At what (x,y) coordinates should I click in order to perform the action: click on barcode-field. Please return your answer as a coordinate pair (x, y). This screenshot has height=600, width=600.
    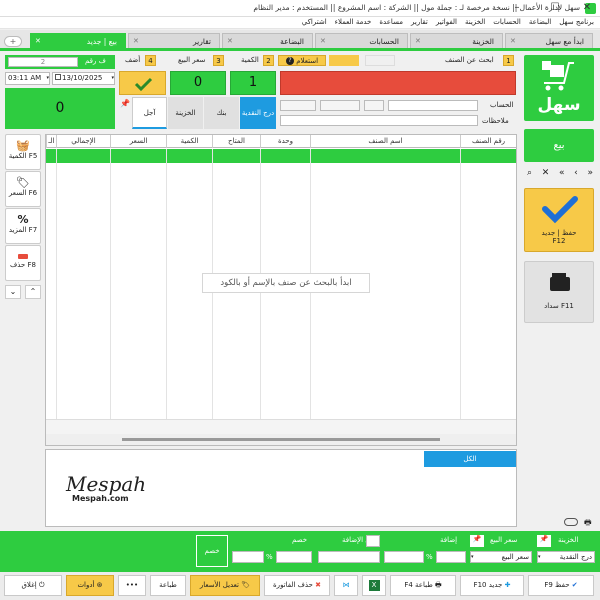
    Looking at the image, I should click on (380, 60).